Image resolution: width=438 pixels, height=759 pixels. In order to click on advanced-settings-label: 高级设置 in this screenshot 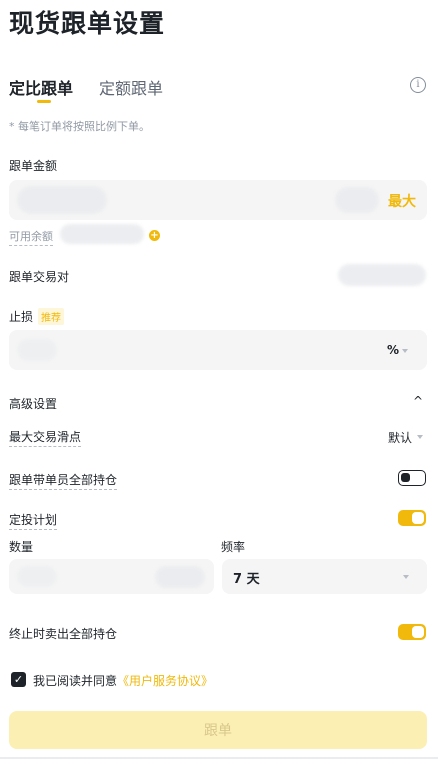, I will do `click(33, 404)`.